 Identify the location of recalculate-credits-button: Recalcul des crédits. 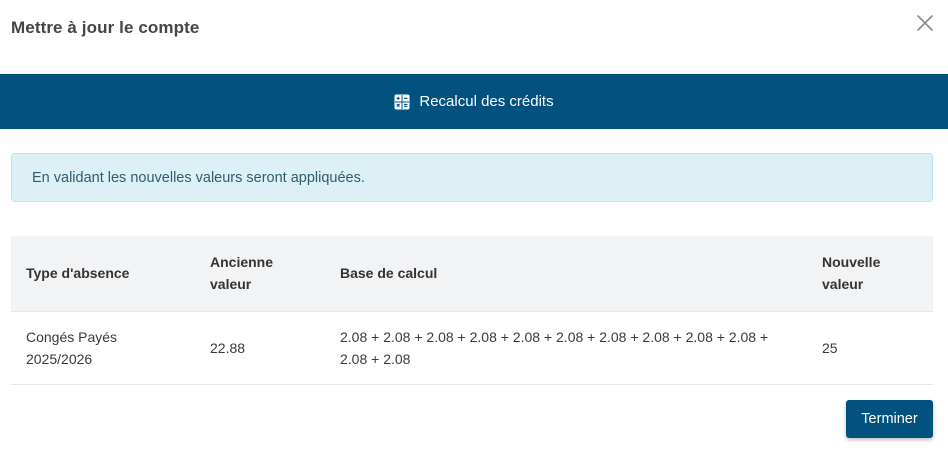
(474, 101).